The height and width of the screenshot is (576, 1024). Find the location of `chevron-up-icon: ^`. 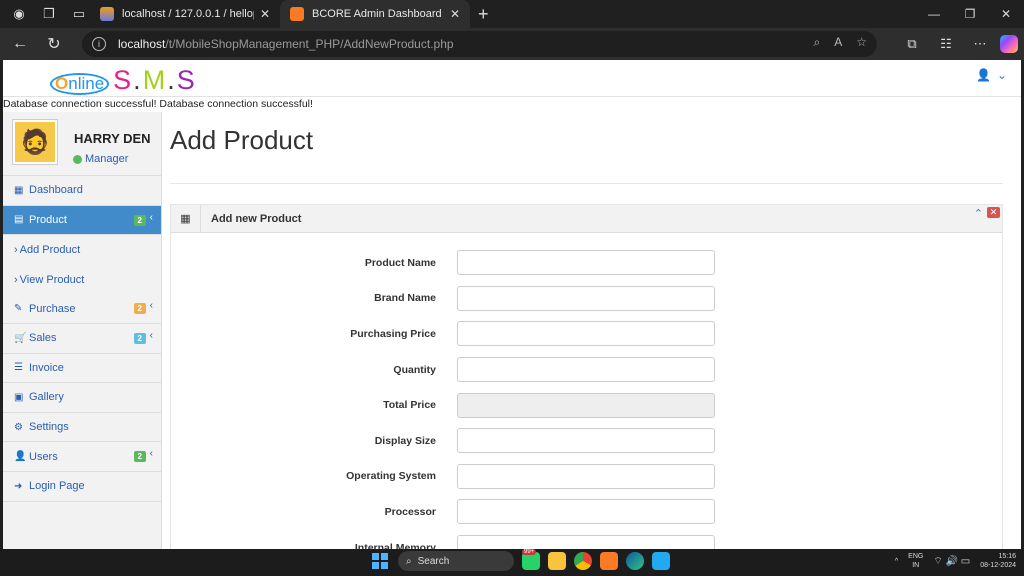

chevron-up-icon: ^ is located at coordinates (896, 561).